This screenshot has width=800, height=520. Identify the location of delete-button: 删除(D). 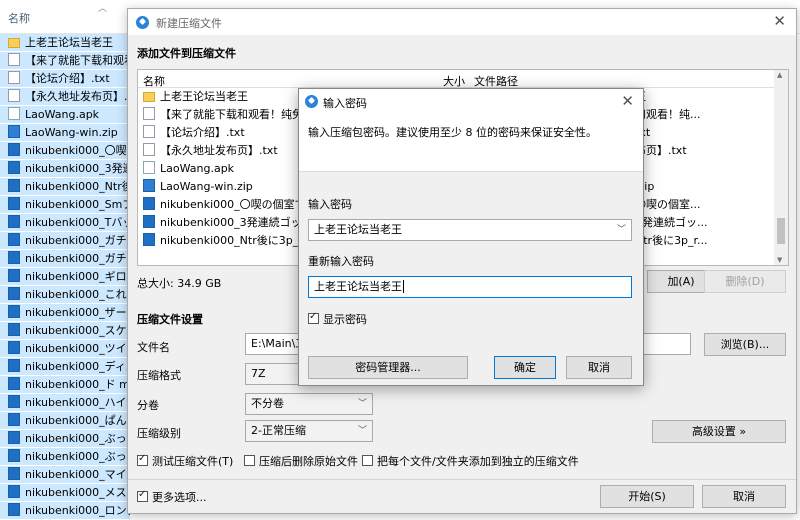
(745, 281).